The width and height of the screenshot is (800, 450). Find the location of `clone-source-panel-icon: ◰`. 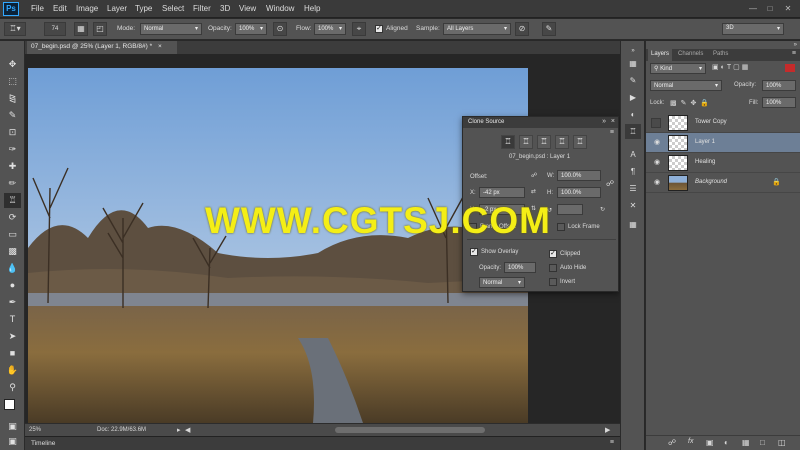

clone-source-panel-icon: ◰ is located at coordinates (100, 29).